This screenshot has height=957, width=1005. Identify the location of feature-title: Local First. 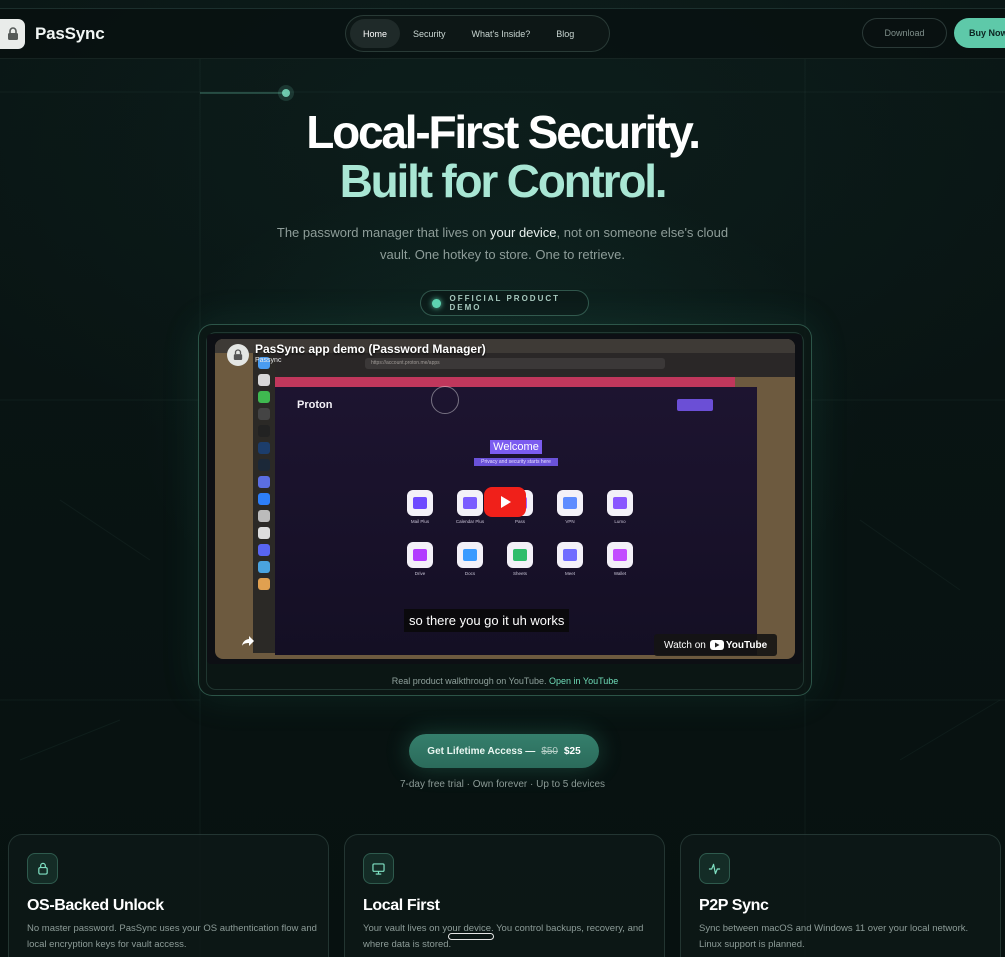
(401, 905).